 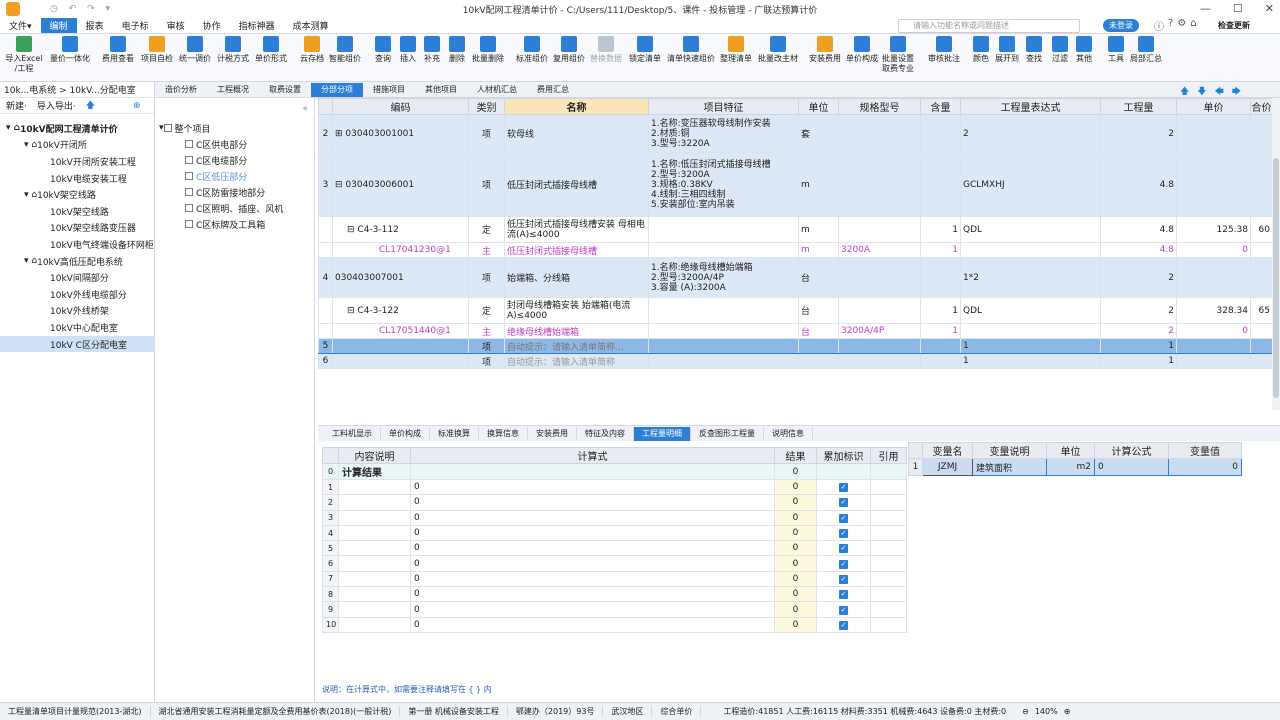 I want to click on cell-unit, so click(x=818, y=346).